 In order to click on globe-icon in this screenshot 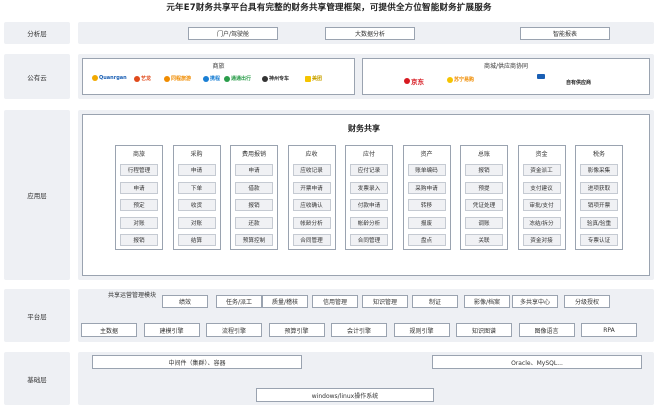, I will do `click(95, 78)`.